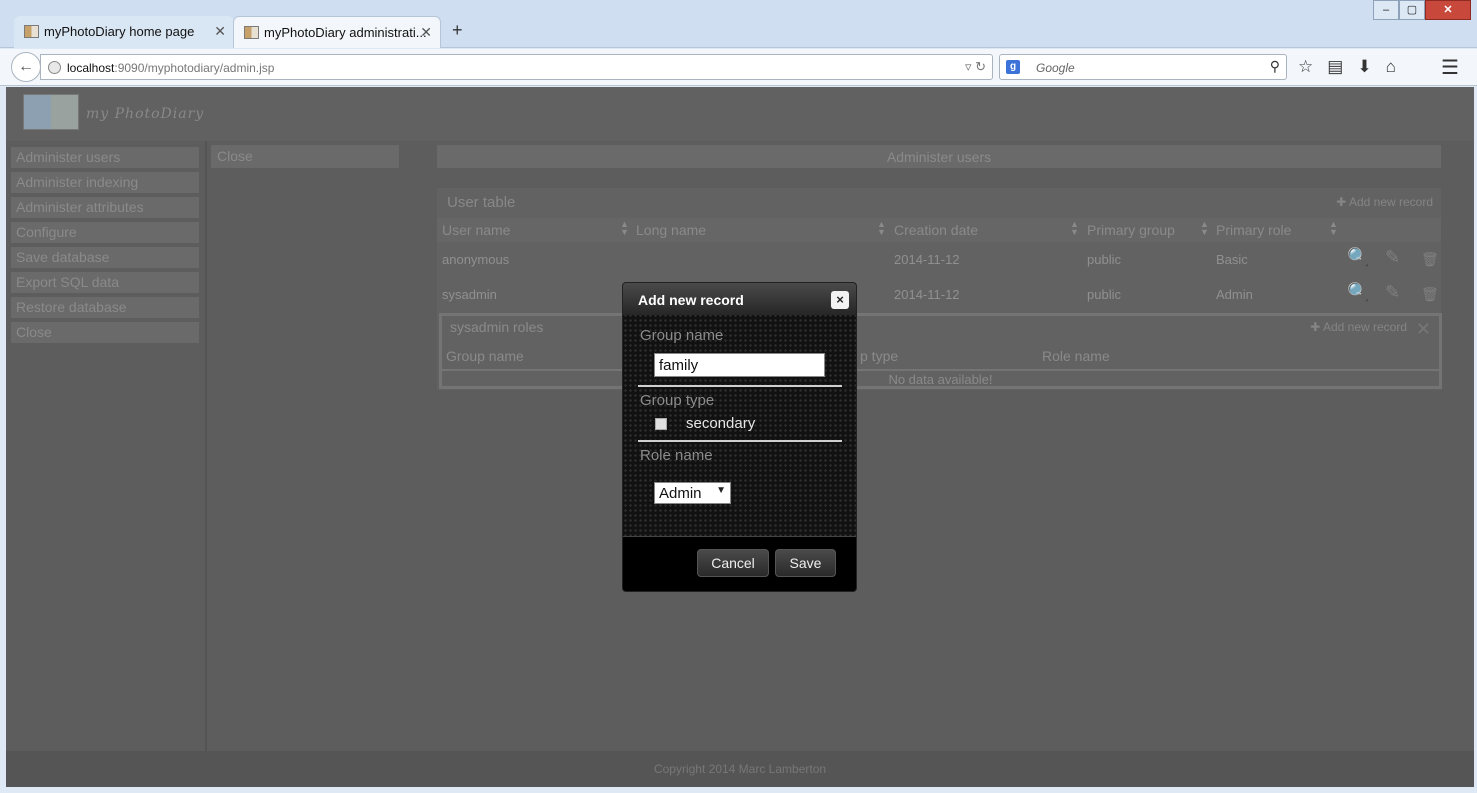 The width and height of the screenshot is (1477, 793). What do you see at coordinates (740, 769) in the screenshot?
I see `footer-copyright: Copyright 2014 Marc Lamberton` at bounding box center [740, 769].